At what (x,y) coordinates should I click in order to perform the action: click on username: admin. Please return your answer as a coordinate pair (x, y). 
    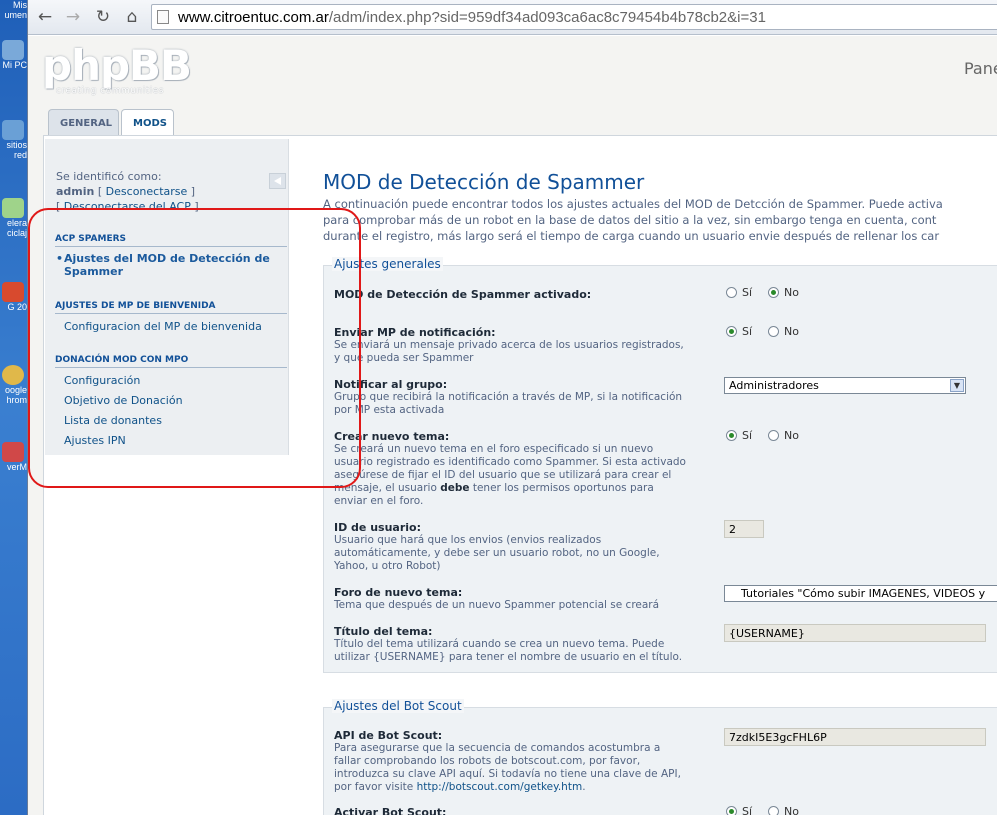
    Looking at the image, I should click on (75, 191).